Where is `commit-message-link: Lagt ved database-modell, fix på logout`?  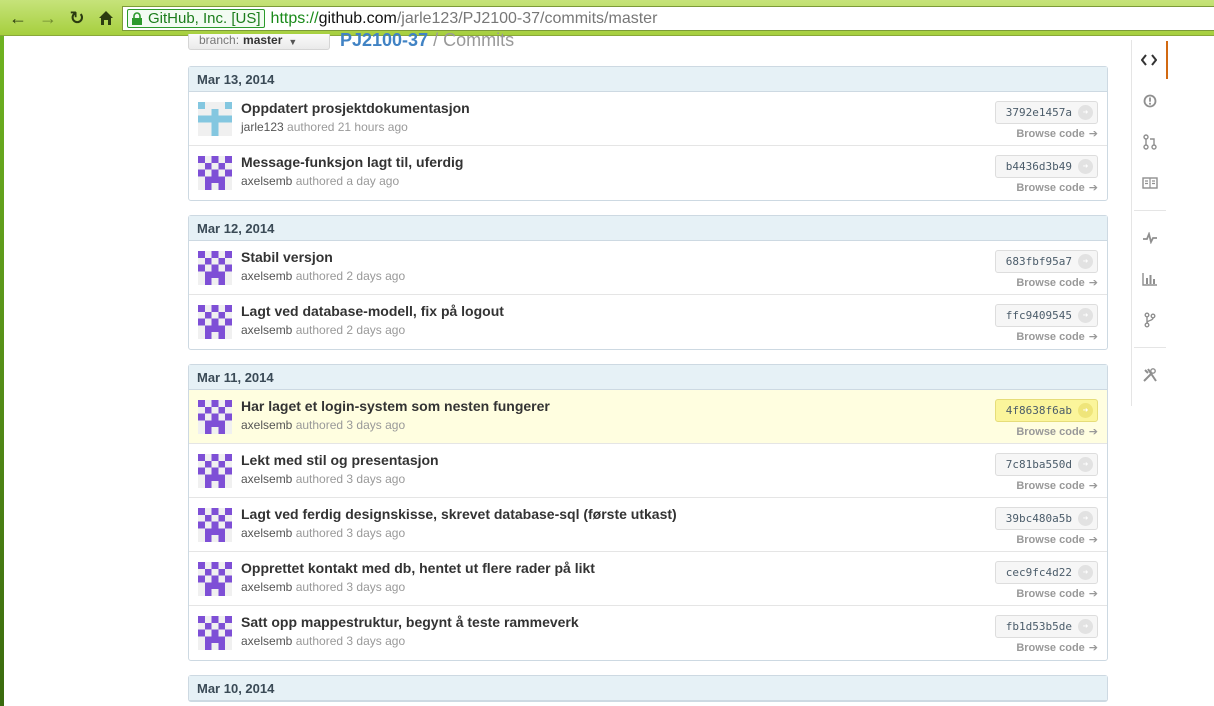
commit-message-link: Lagt ved database-modell, fix på logout is located at coordinates (372, 311).